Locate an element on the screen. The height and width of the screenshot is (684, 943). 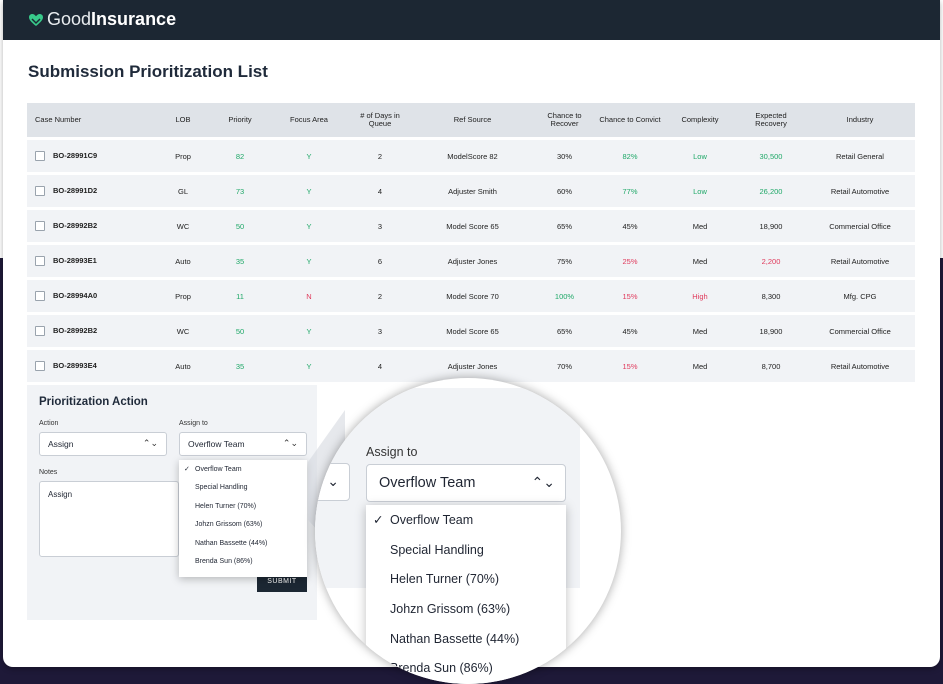
assign-to-select-value: Overflow Team is located at coordinates (216, 444).